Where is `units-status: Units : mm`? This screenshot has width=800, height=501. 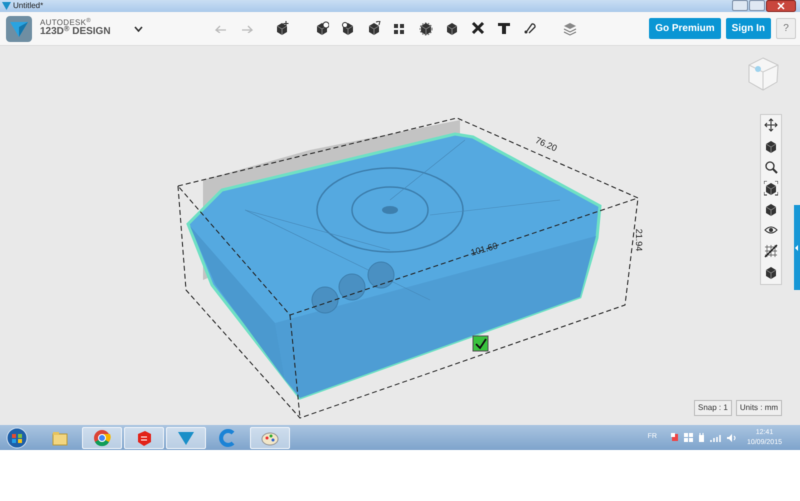 units-status: Units : mm is located at coordinates (759, 408).